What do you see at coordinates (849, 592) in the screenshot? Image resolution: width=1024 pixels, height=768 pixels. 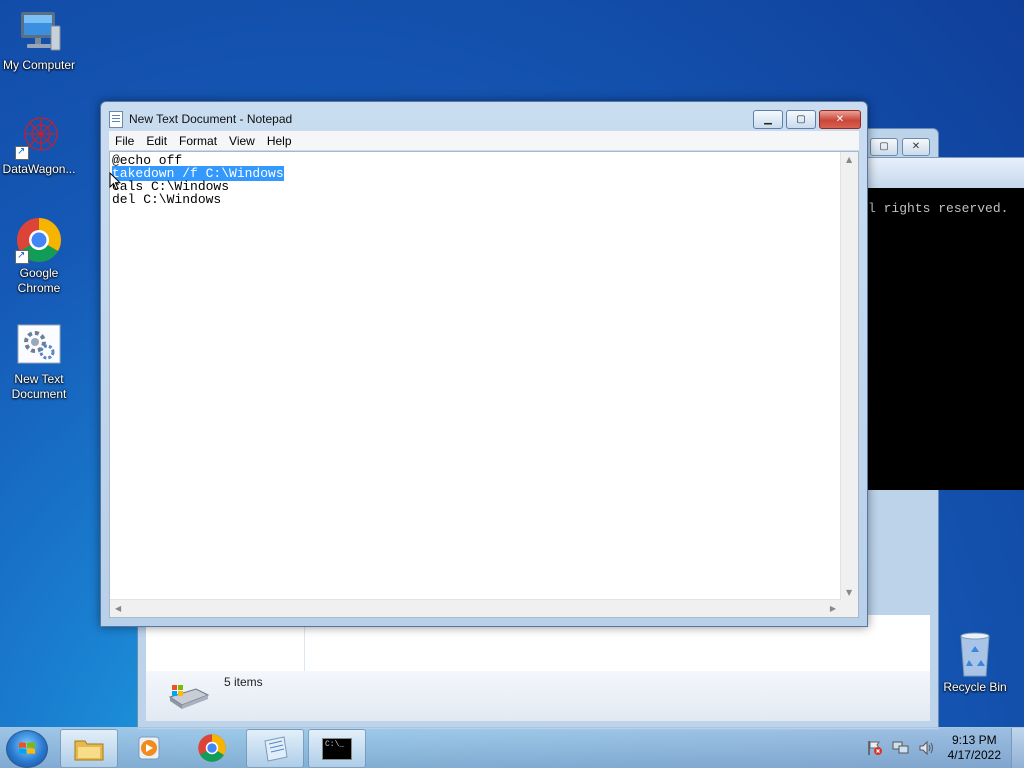 I see `scroll-down-arrow-icon: ▼` at bounding box center [849, 592].